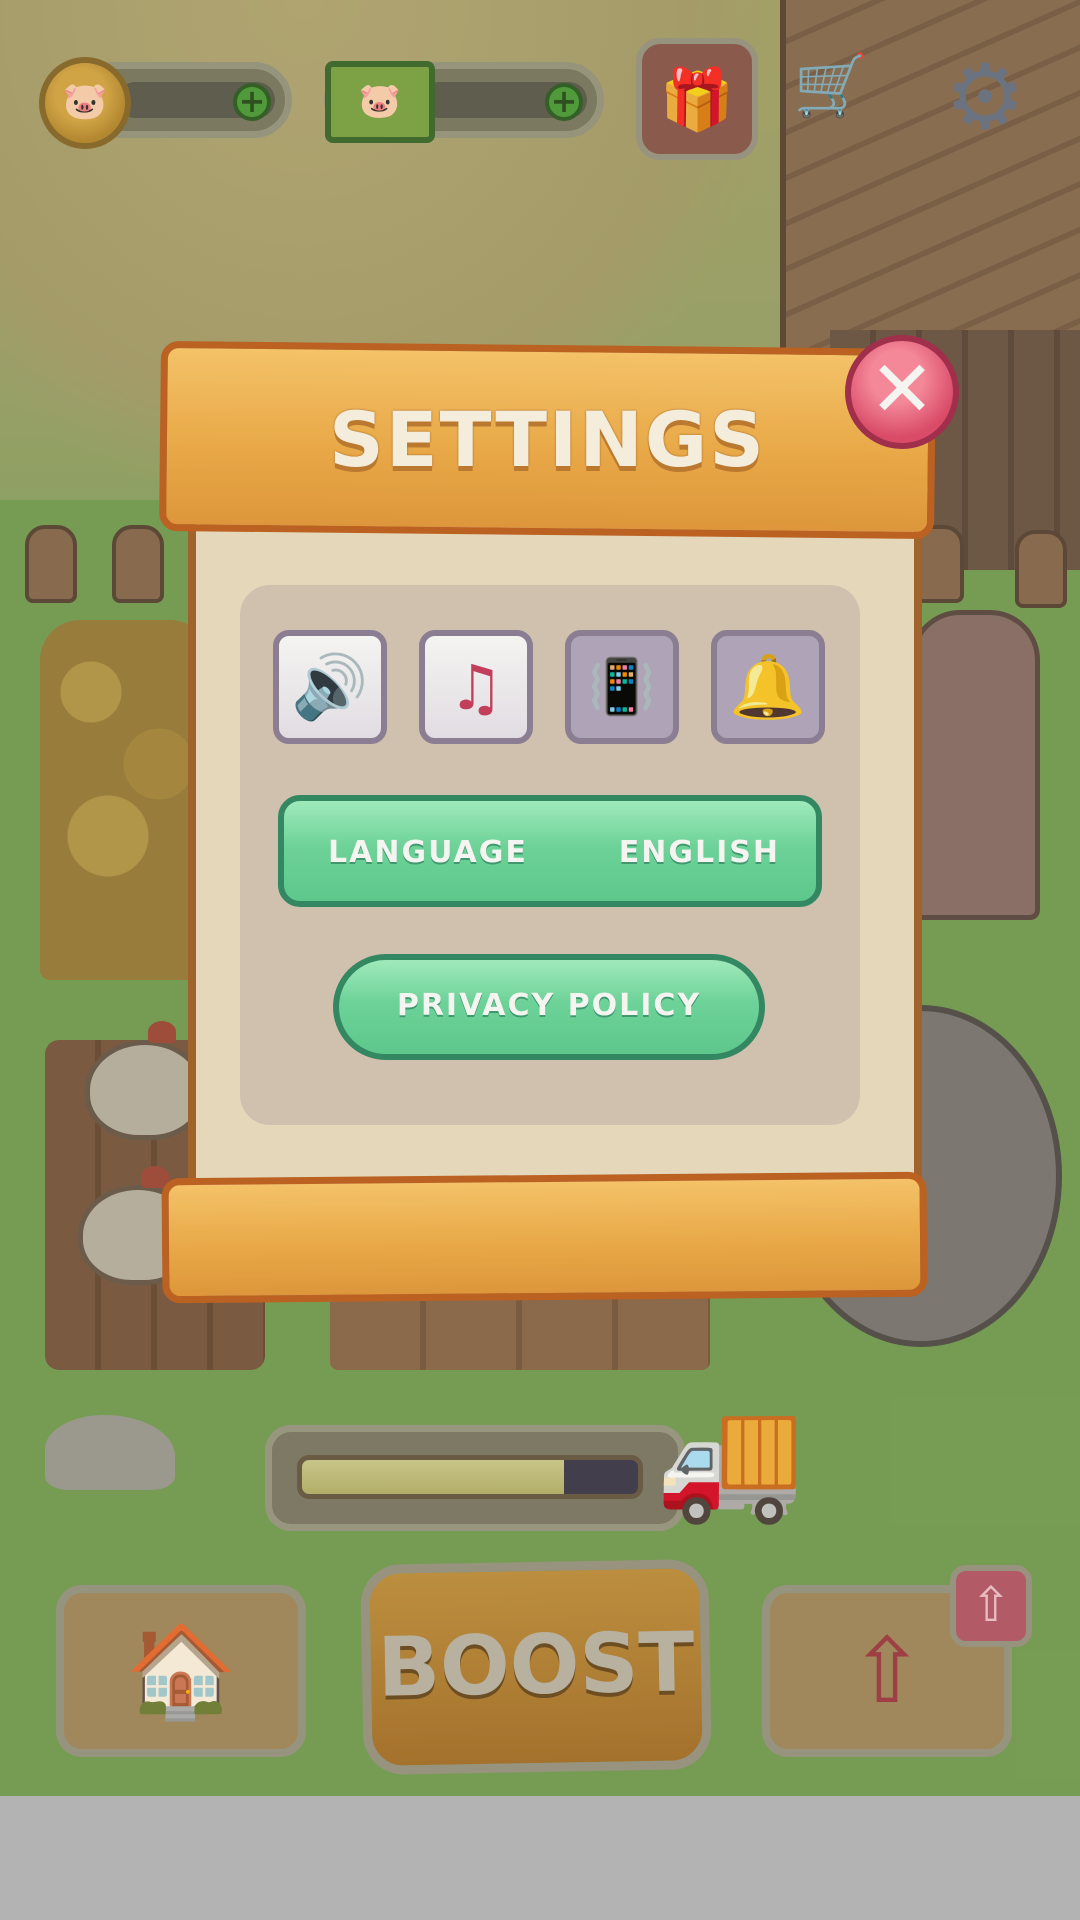  I want to click on sound-toggle: 🔊, so click(330, 687).